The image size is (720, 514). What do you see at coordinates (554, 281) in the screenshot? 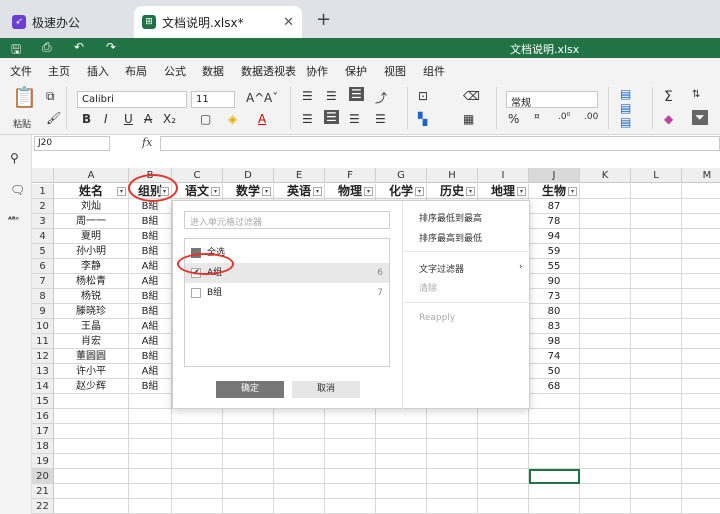
I see `data-cell: 90` at bounding box center [554, 281].